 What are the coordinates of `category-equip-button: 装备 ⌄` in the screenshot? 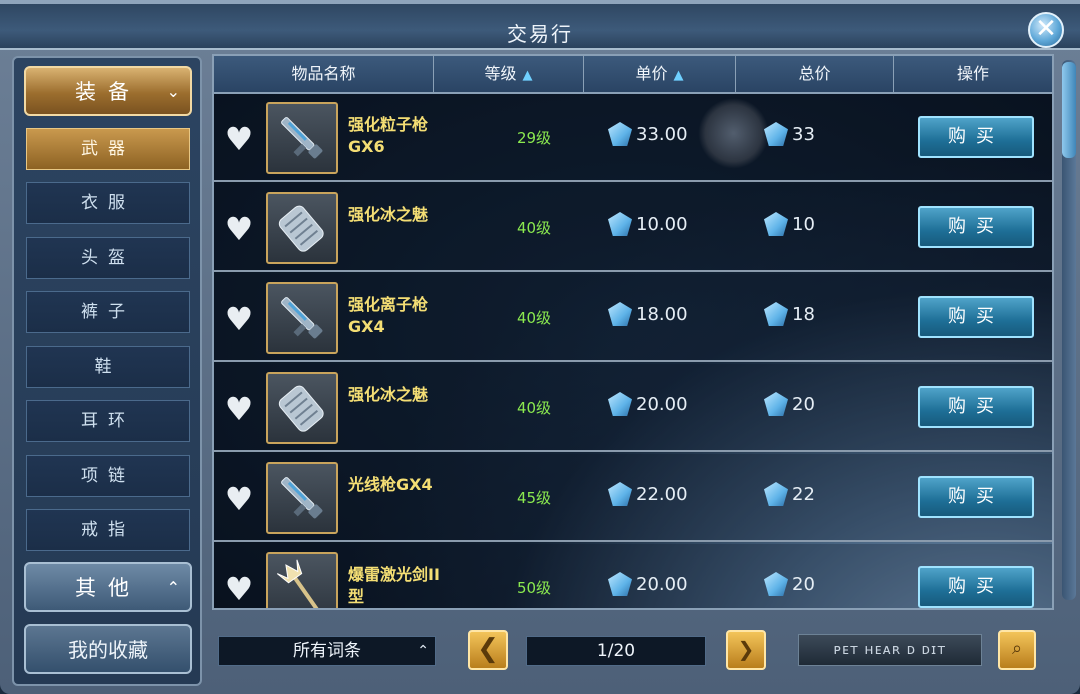 It's located at (108, 91).